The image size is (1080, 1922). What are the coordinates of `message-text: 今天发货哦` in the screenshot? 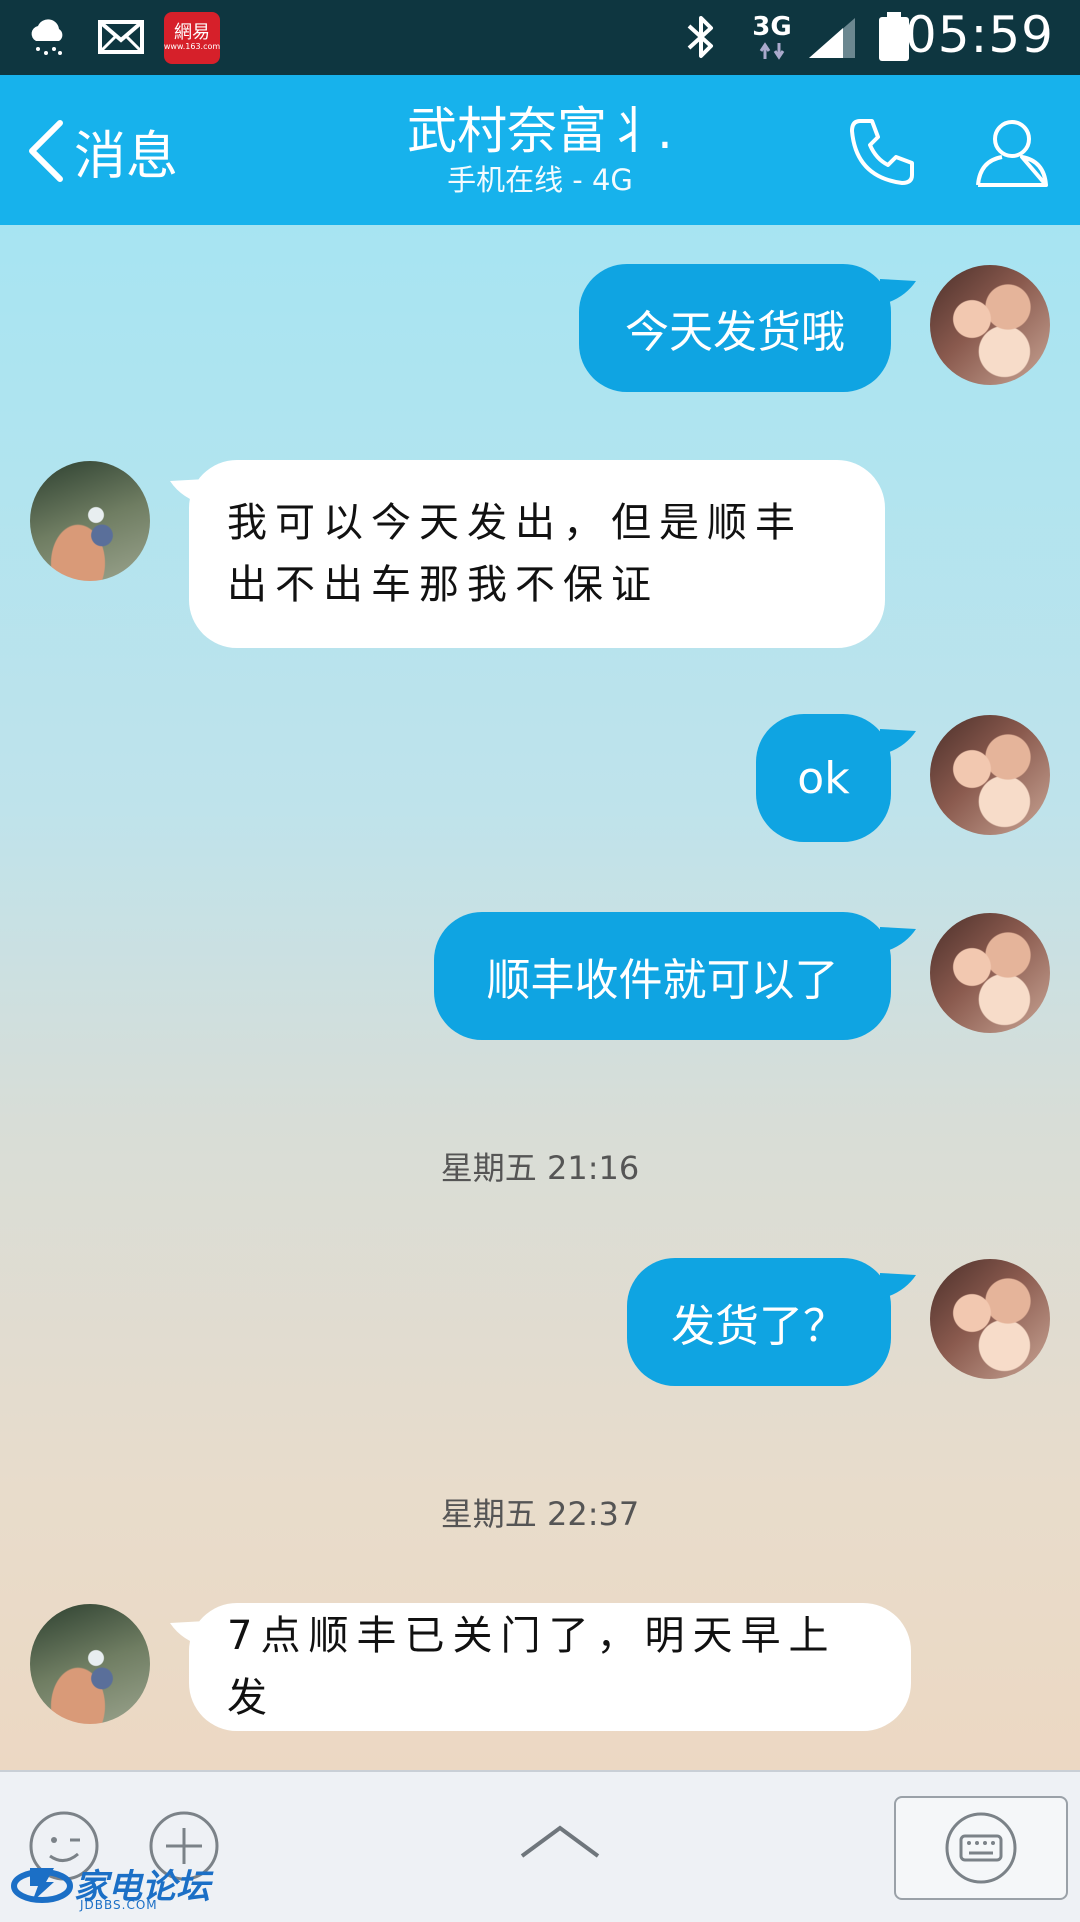 It's located at (735, 332).